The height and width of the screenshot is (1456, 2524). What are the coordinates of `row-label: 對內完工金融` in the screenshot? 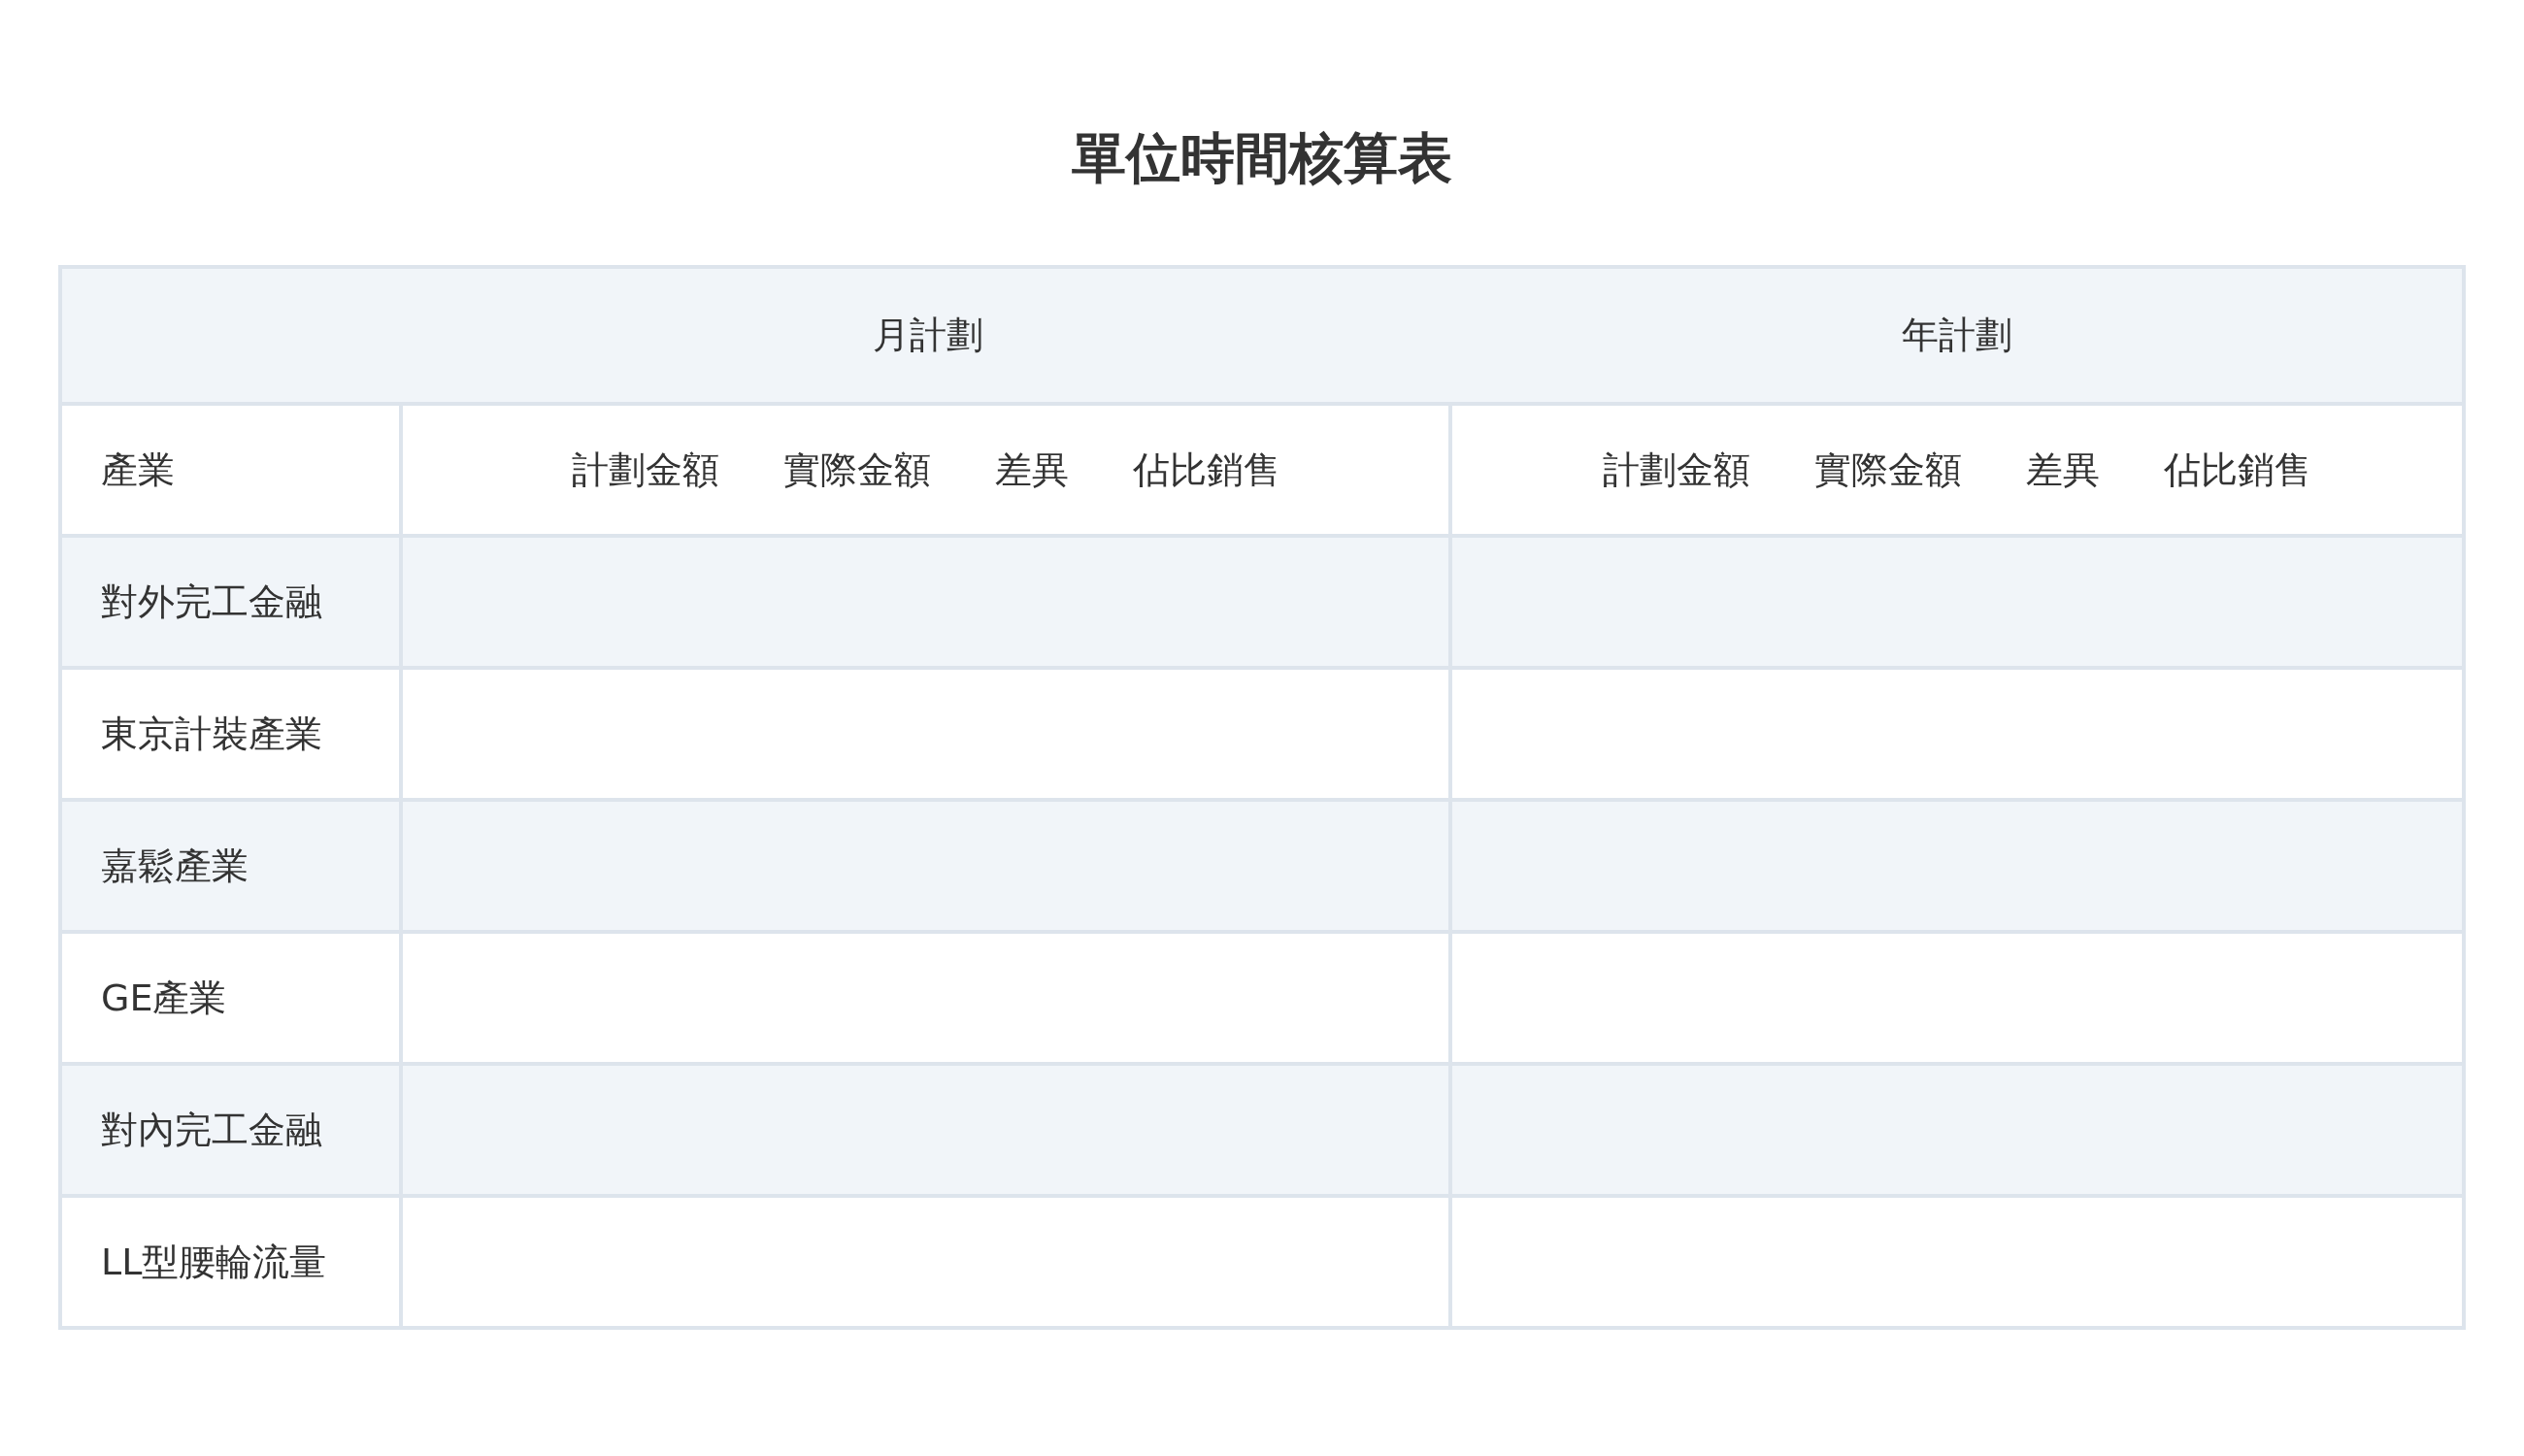 It's located at (232, 1132).